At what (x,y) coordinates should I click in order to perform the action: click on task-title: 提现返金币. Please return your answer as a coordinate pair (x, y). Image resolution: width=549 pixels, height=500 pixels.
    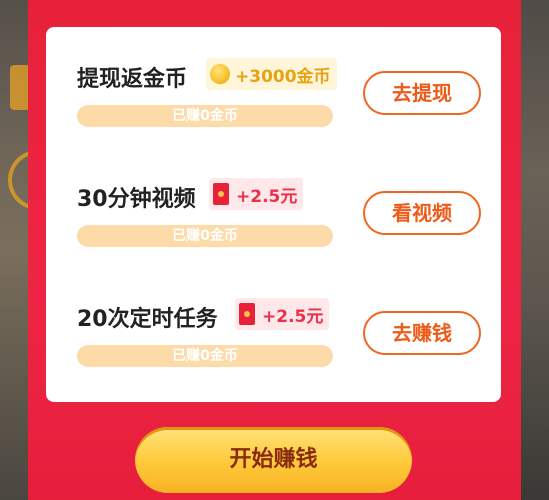
    Looking at the image, I should click on (132, 79).